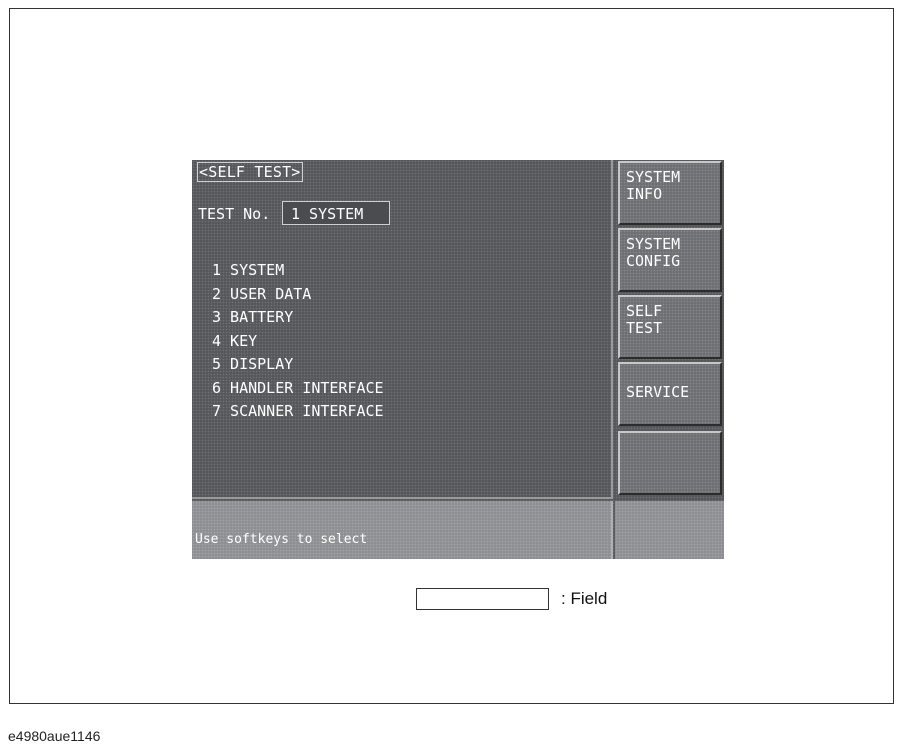  Describe the element at coordinates (248, 270) in the screenshot. I see `test-item-system: 1 SYSTEM` at that location.